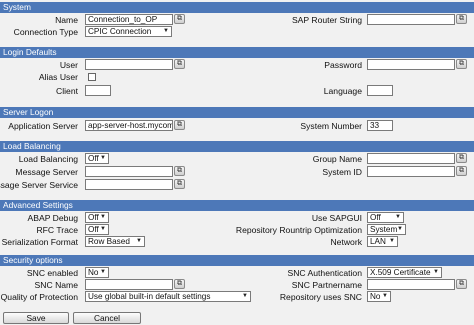 The width and height of the screenshot is (474, 325). Describe the element at coordinates (385, 217) in the screenshot. I see `use-sapgui-select: Off ▼` at that location.